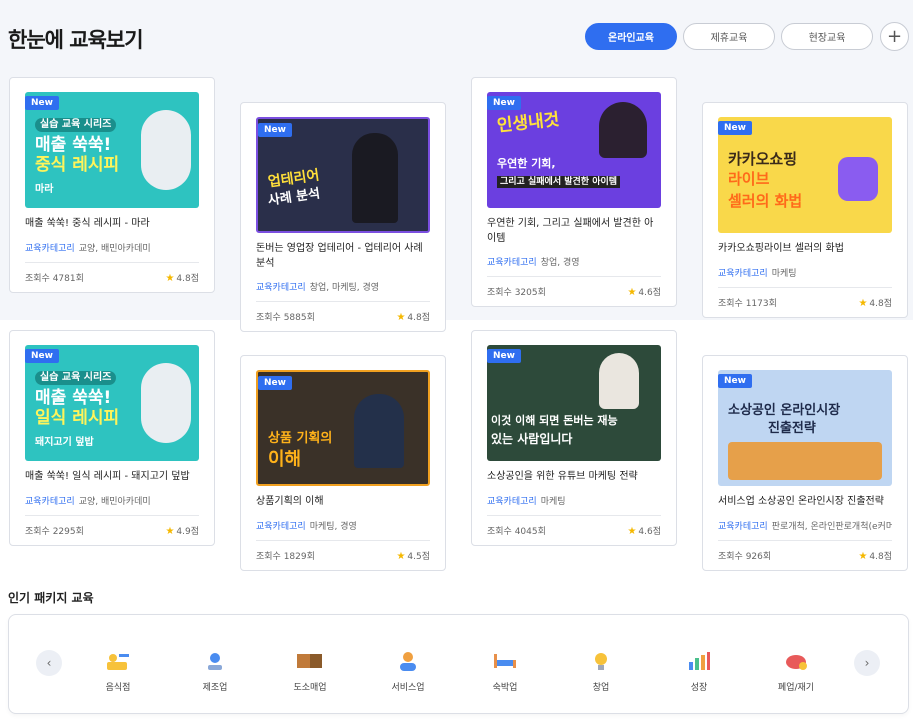 The height and width of the screenshot is (720, 913). I want to click on course-title: 우연한 기회, 그리고 실패에서 발견한 아이템, so click(574, 231).